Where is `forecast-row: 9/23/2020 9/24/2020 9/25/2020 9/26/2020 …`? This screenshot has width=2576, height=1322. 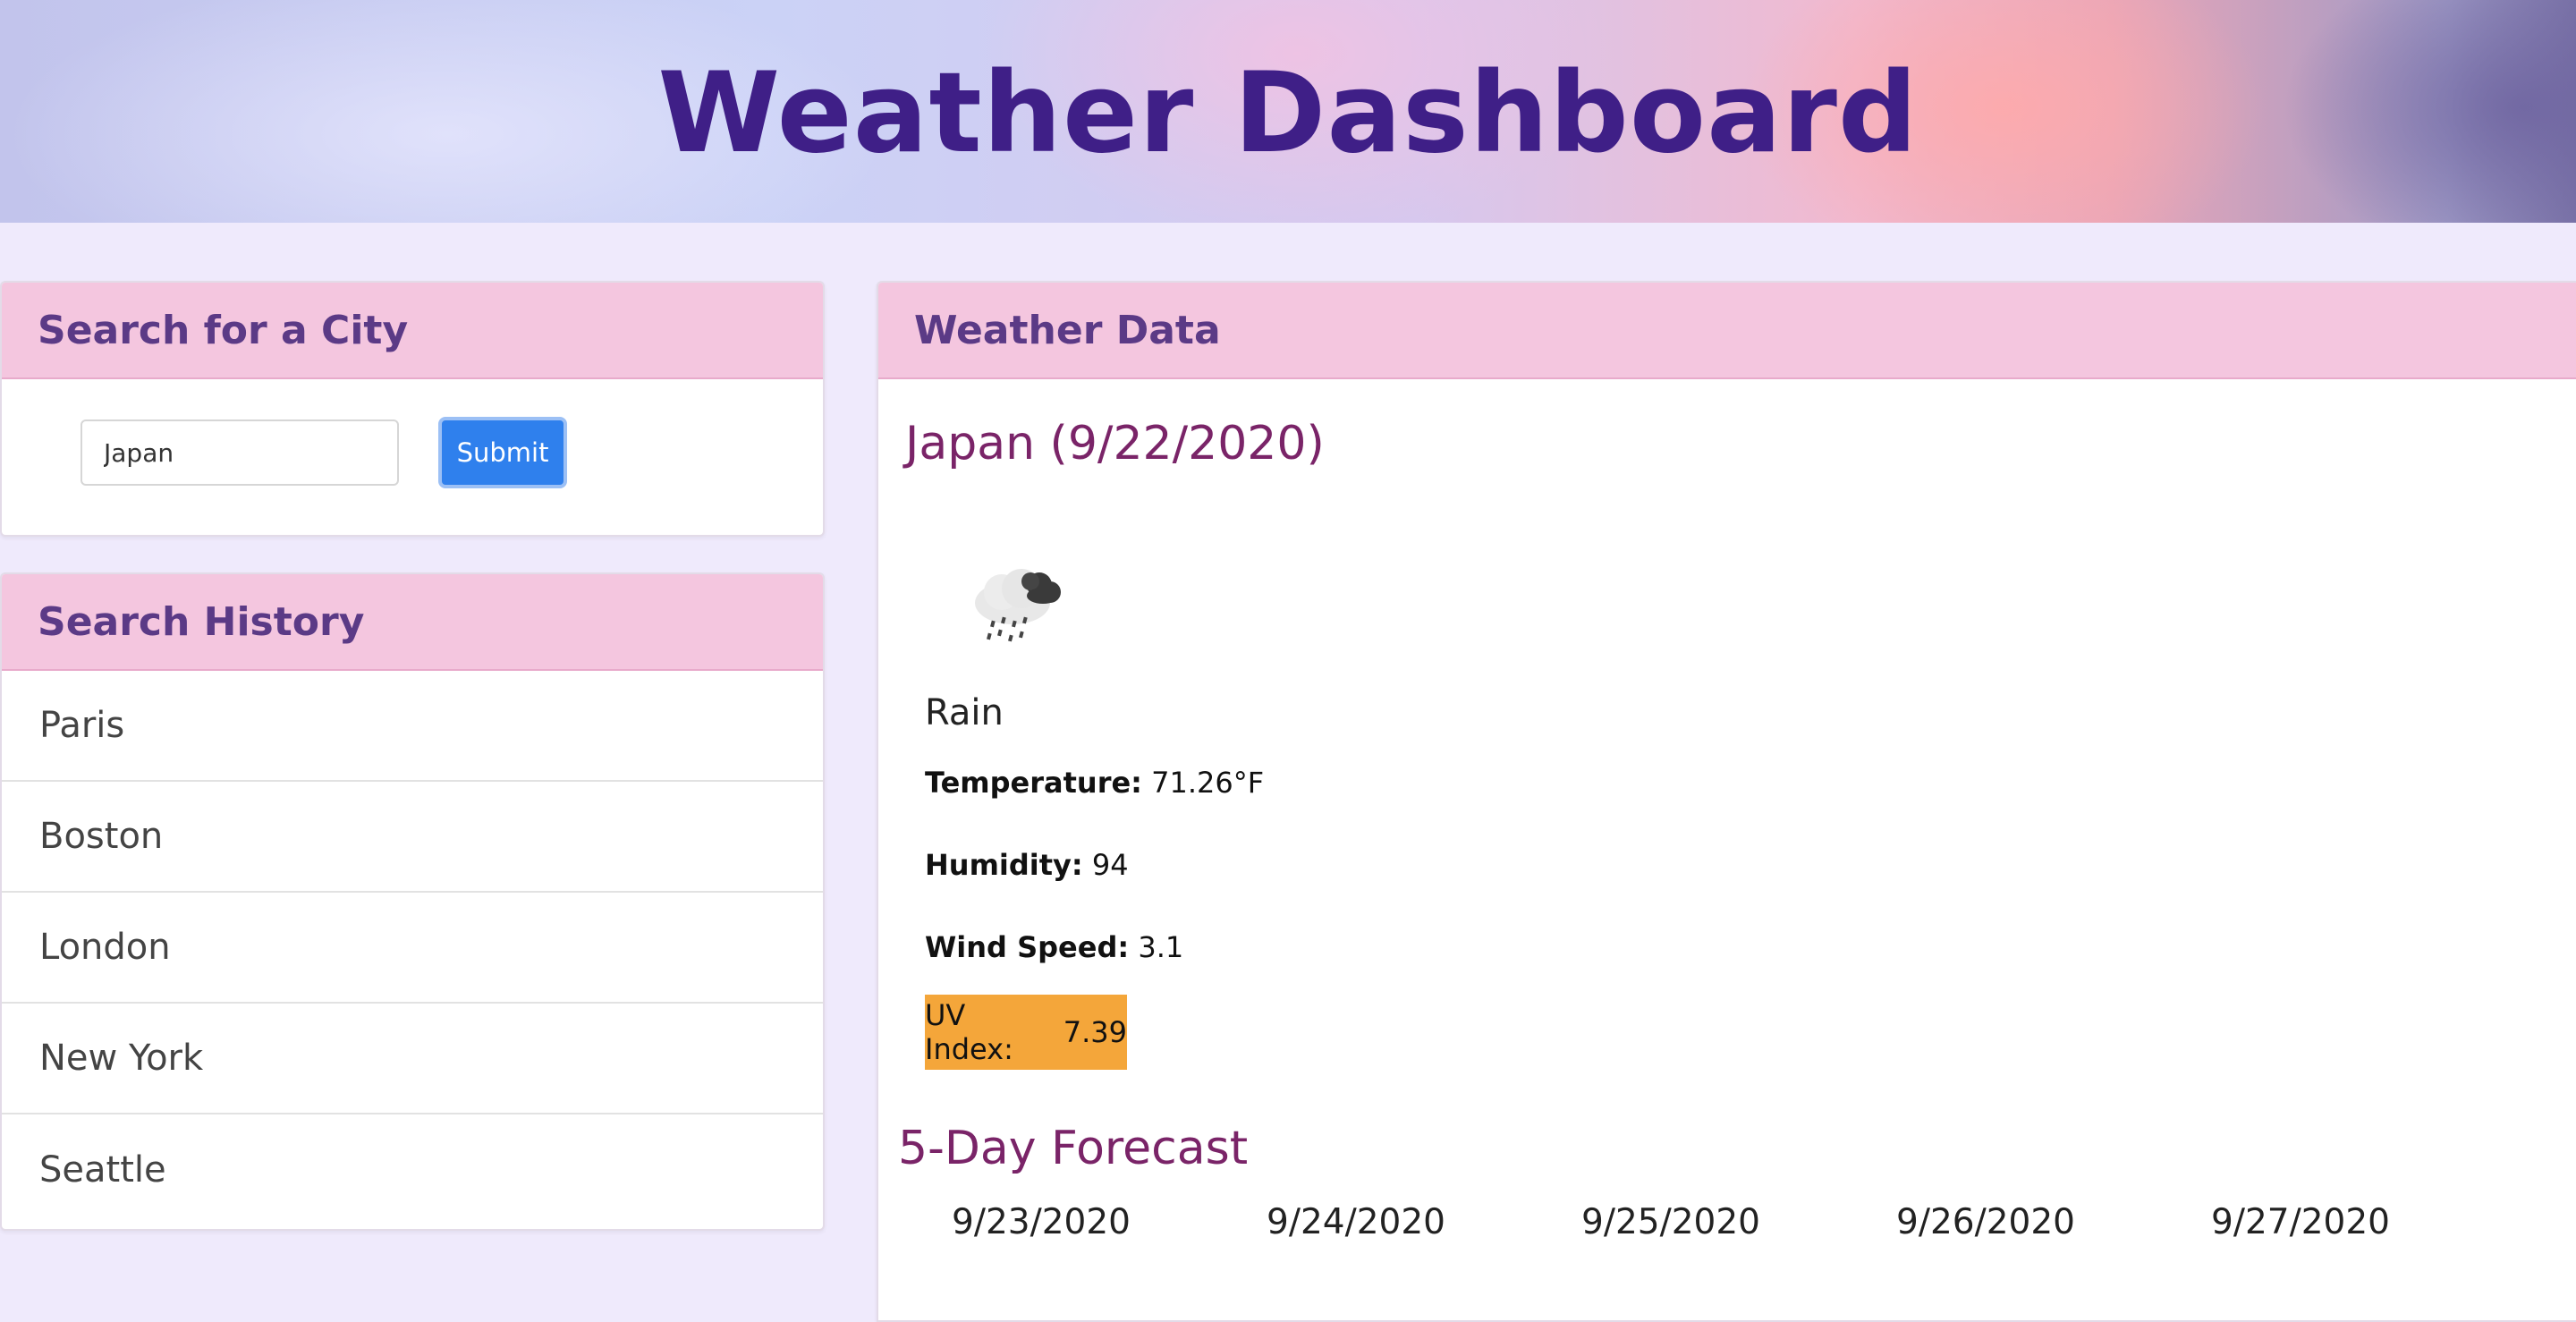
forecast-row: 9/23/2020 9/24/2020 9/25/2020 9/26/2020 … is located at coordinates (1739, 1222).